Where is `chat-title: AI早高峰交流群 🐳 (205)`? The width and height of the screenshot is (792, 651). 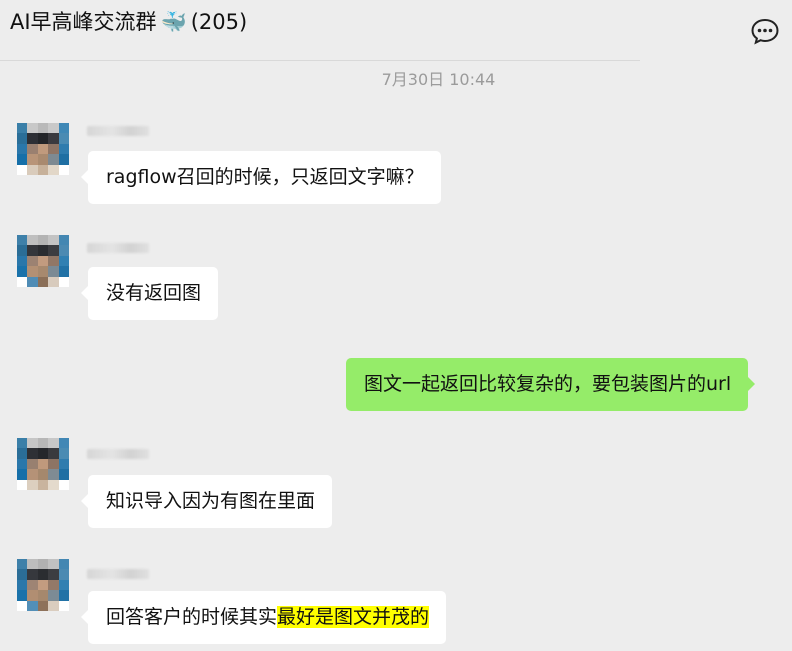 chat-title: AI早高峰交流群 🐳 (205) is located at coordinates (128, 21).